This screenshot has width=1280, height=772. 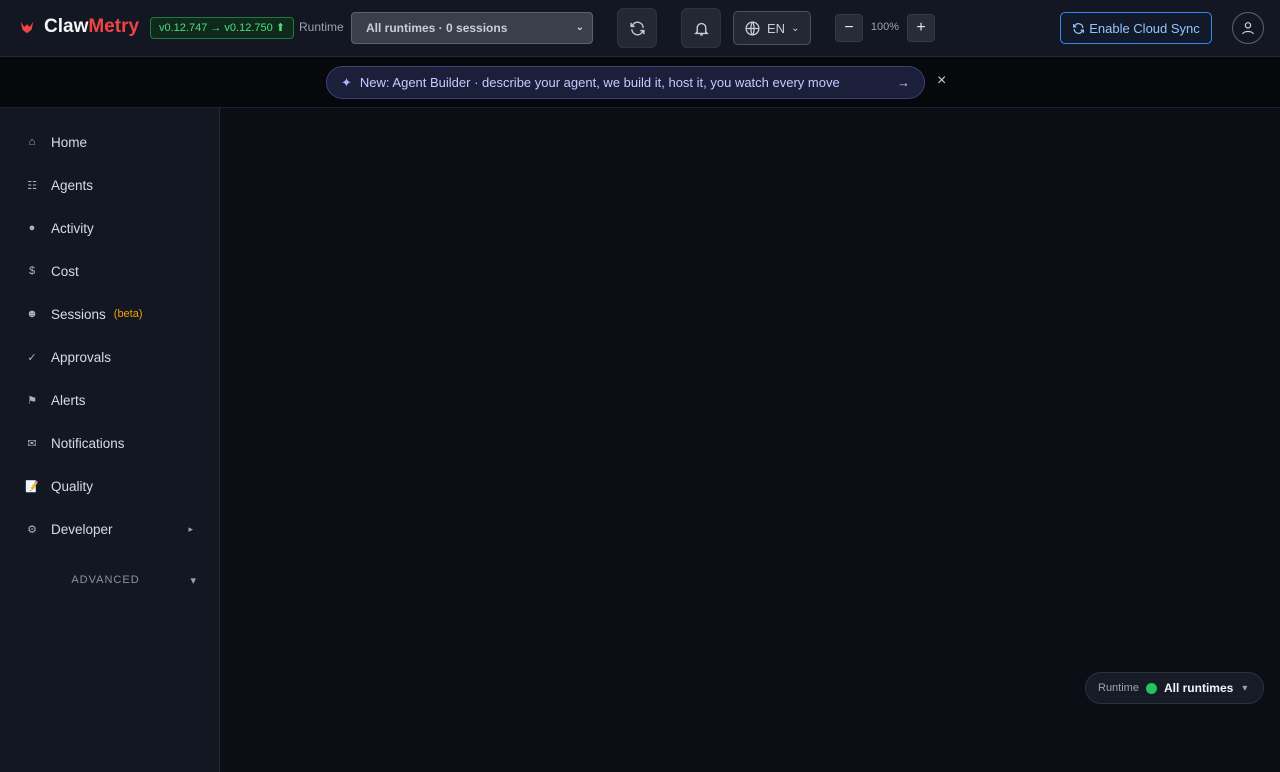 I want to click on sidebar-item-cost: $ Cost, so click(x=109, y=271).